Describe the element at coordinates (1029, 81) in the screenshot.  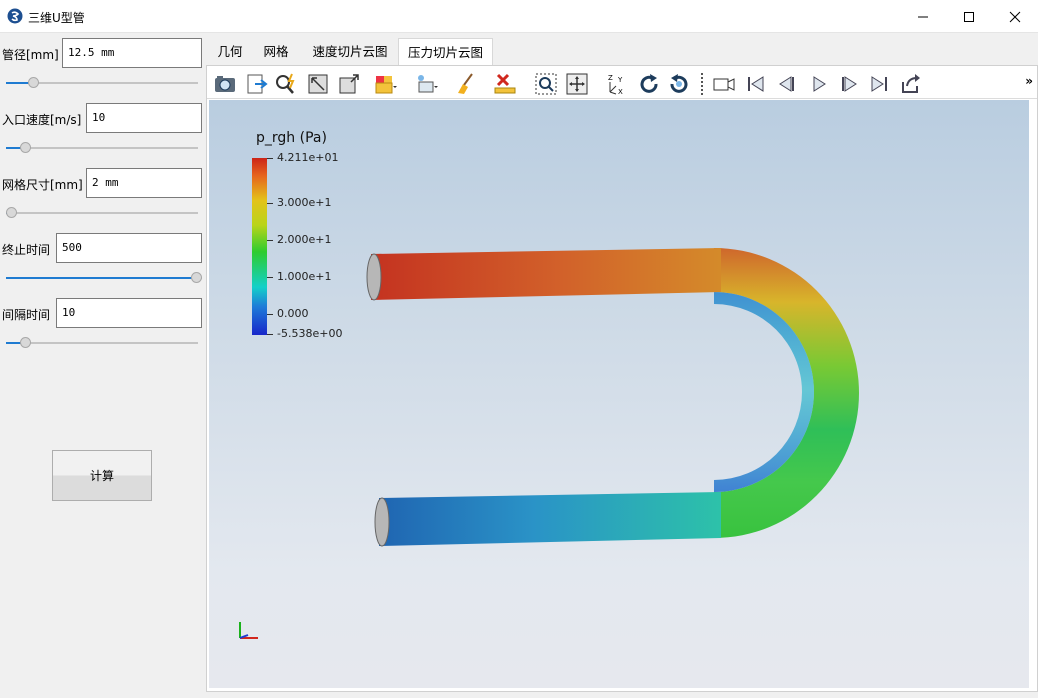
I see `toolbar-overflow-button: »` at that location.